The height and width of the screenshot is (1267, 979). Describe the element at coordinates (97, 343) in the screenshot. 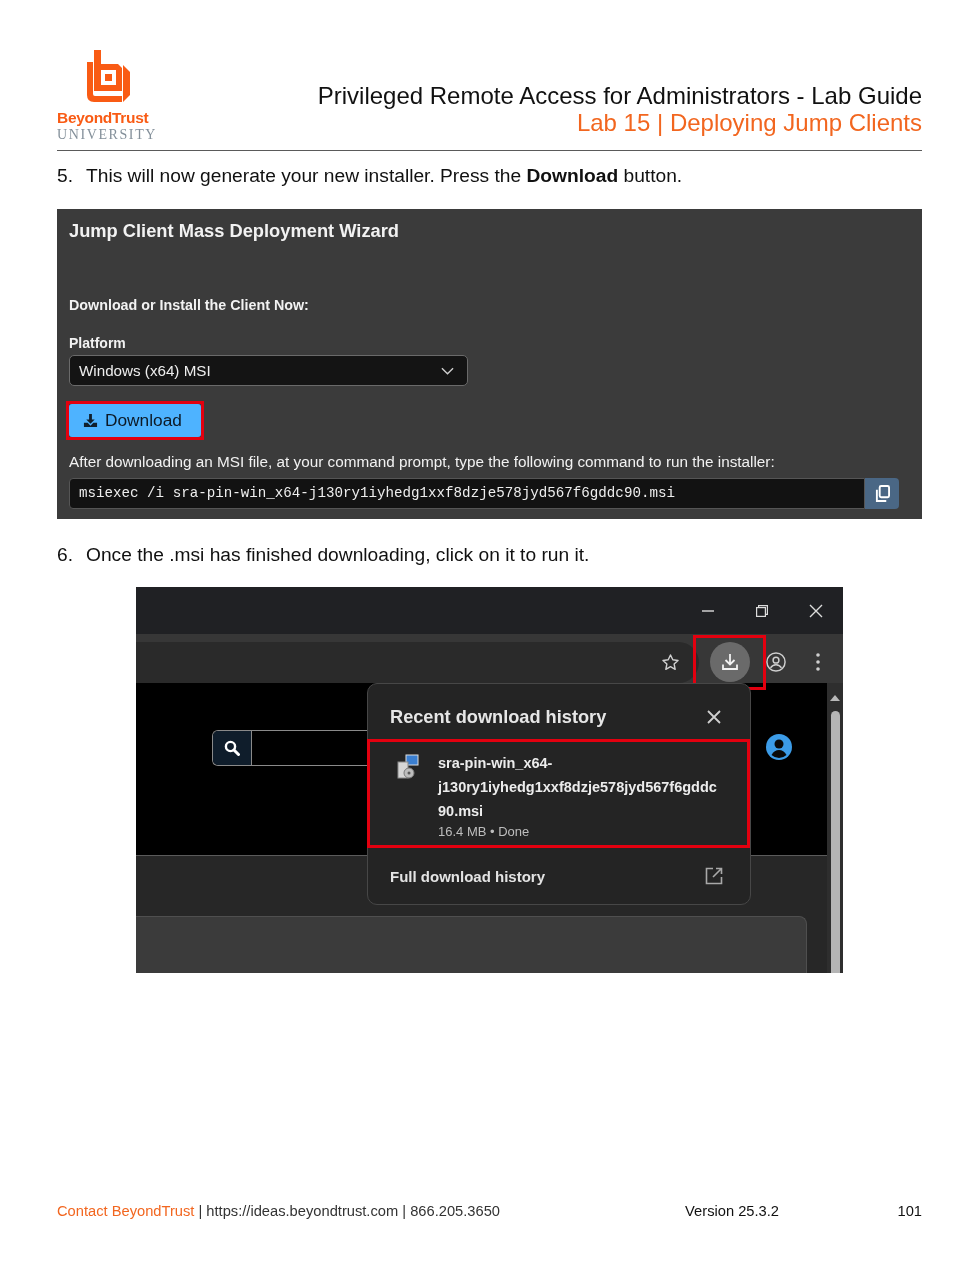

I see `field-label: Platform` at that location.